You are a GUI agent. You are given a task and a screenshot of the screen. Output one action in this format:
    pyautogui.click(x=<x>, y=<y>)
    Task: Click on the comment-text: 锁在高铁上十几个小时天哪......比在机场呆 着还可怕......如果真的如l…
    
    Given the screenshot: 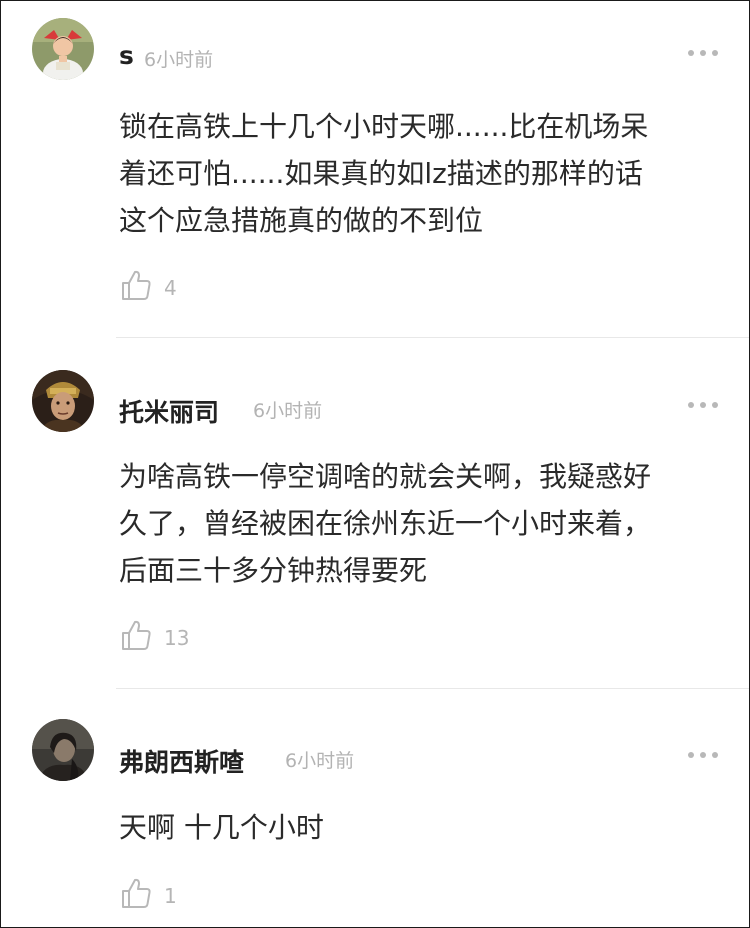 What is the action you would take?
    pyautogui.click(x=384, y=173)
    